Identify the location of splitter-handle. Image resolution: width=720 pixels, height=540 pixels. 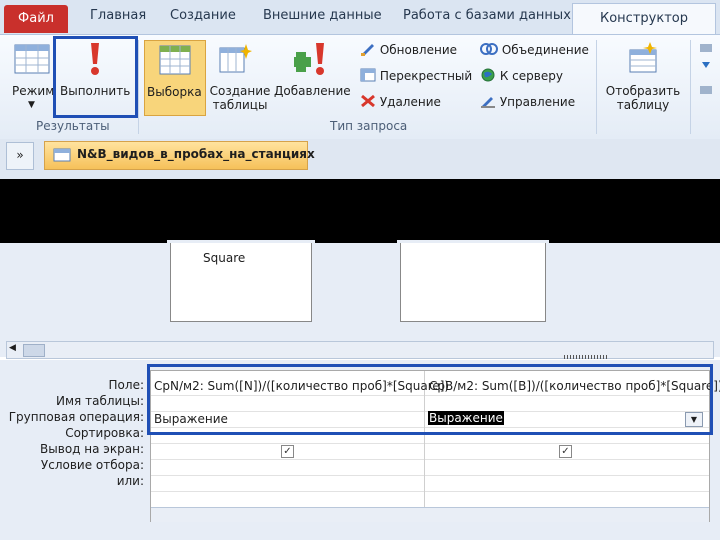
(586, 357).